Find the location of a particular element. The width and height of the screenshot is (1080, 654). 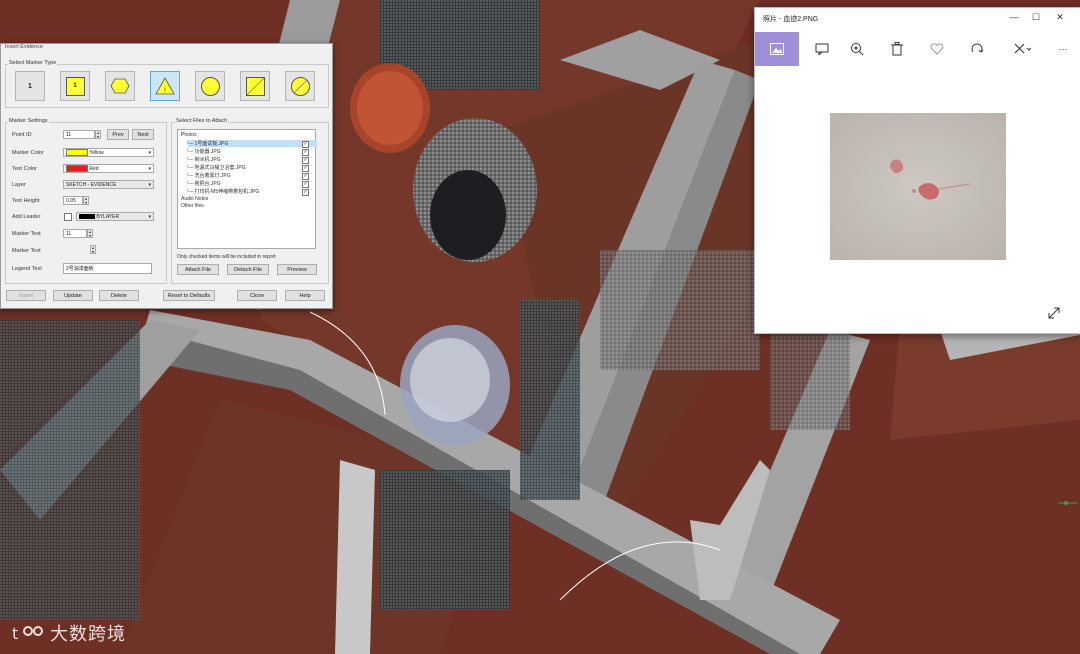

leader-color-swatch is located at coordinates (87, 217).